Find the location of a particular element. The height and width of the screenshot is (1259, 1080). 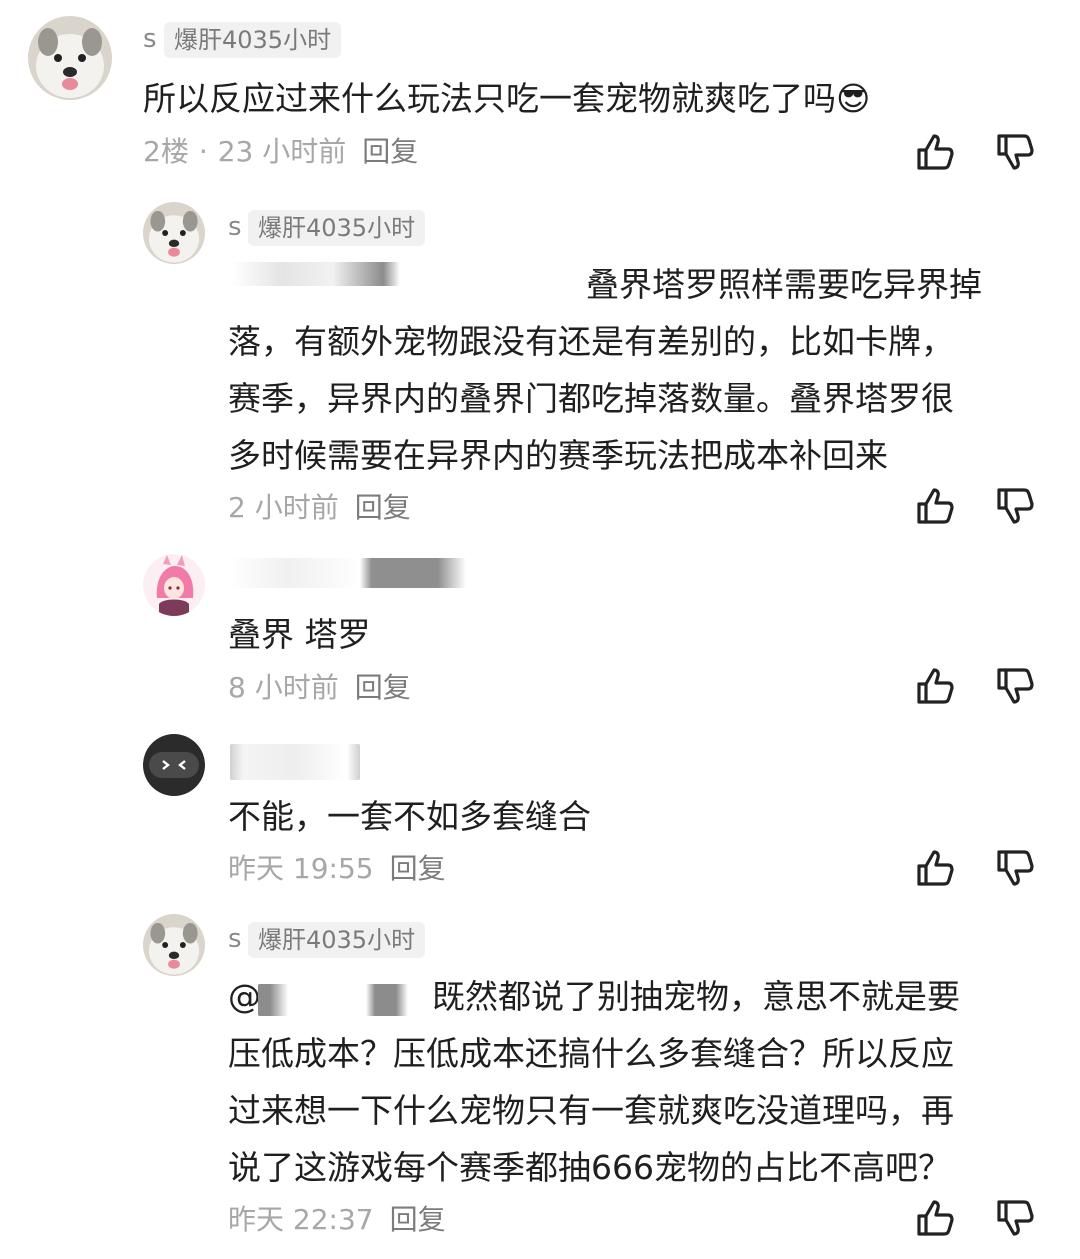

comment-meta: 昨天 22:37 回复 is located at coordinates (337, 1220).